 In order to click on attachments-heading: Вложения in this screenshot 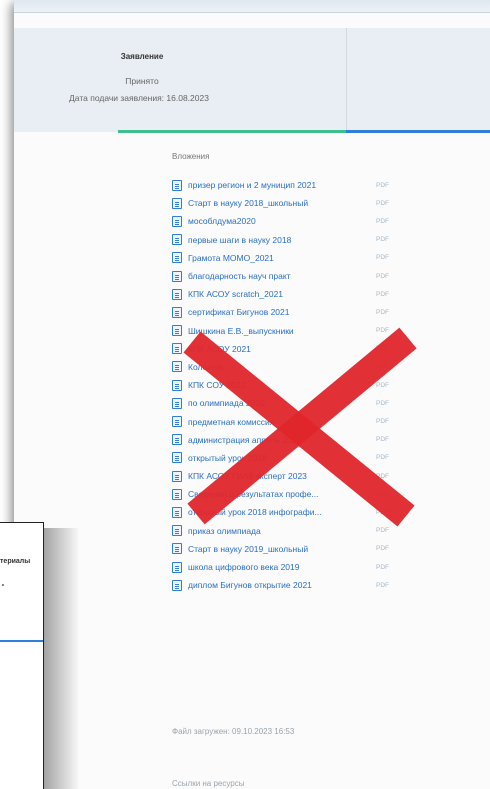, I will do `click(191, 156)`.